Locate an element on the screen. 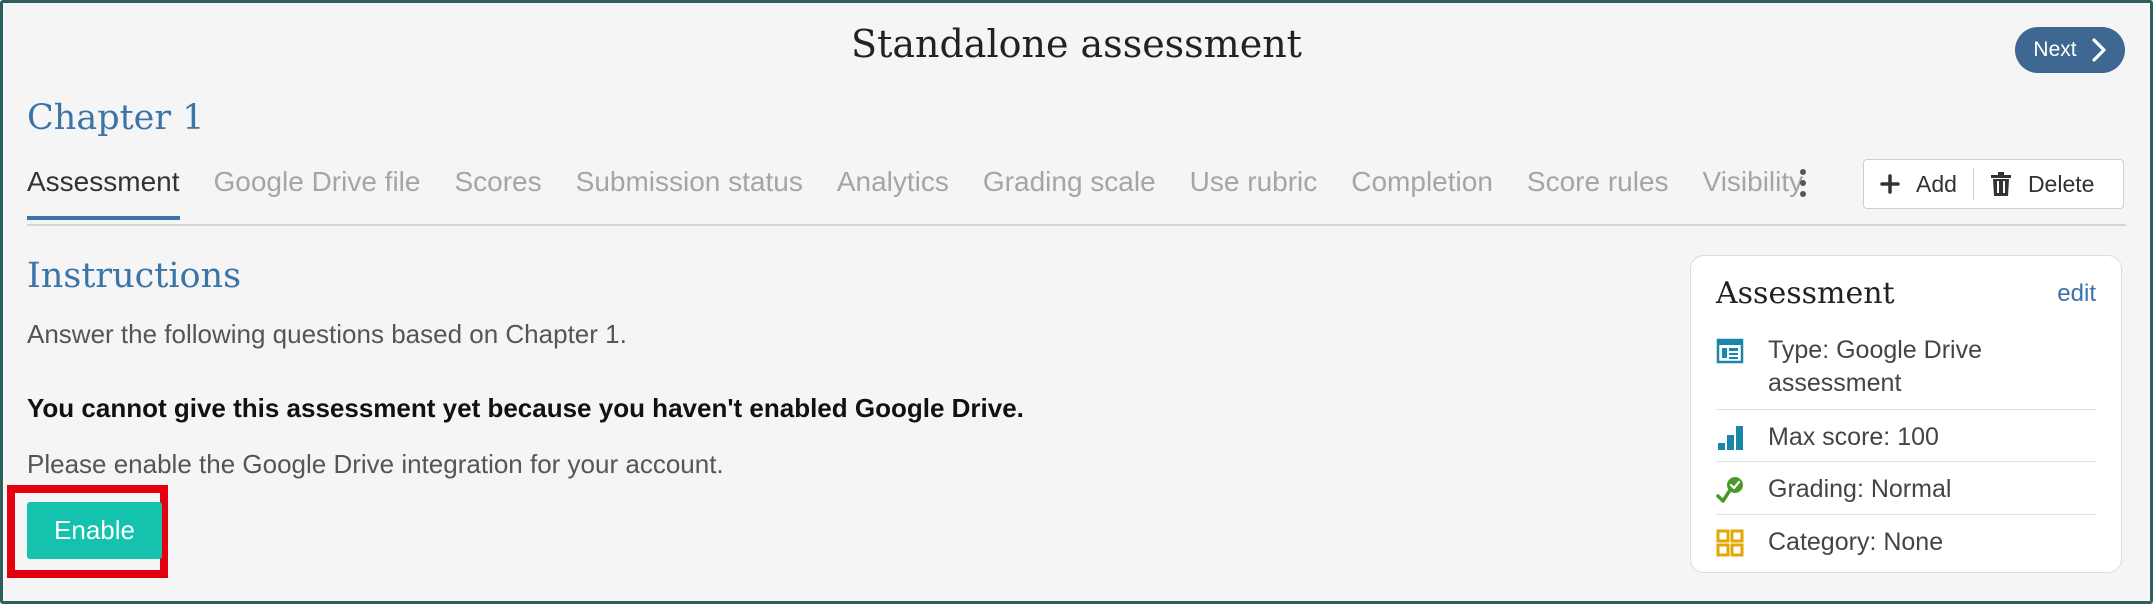 The height and width of the screenshot is (604, 2153). type-text: Type: Google Drive assessment is located at coordinates (1875, 366).